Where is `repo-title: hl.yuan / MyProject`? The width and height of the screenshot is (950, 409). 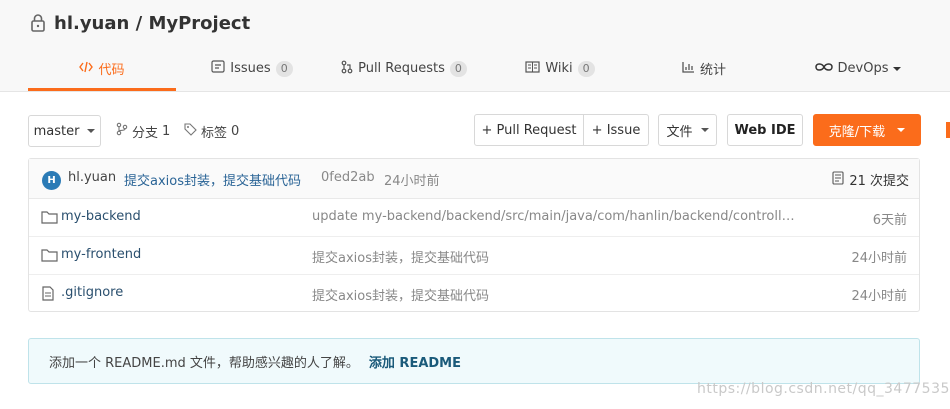 repo-title: hl.yuan / MyProject is located at coordinates (152, 23).